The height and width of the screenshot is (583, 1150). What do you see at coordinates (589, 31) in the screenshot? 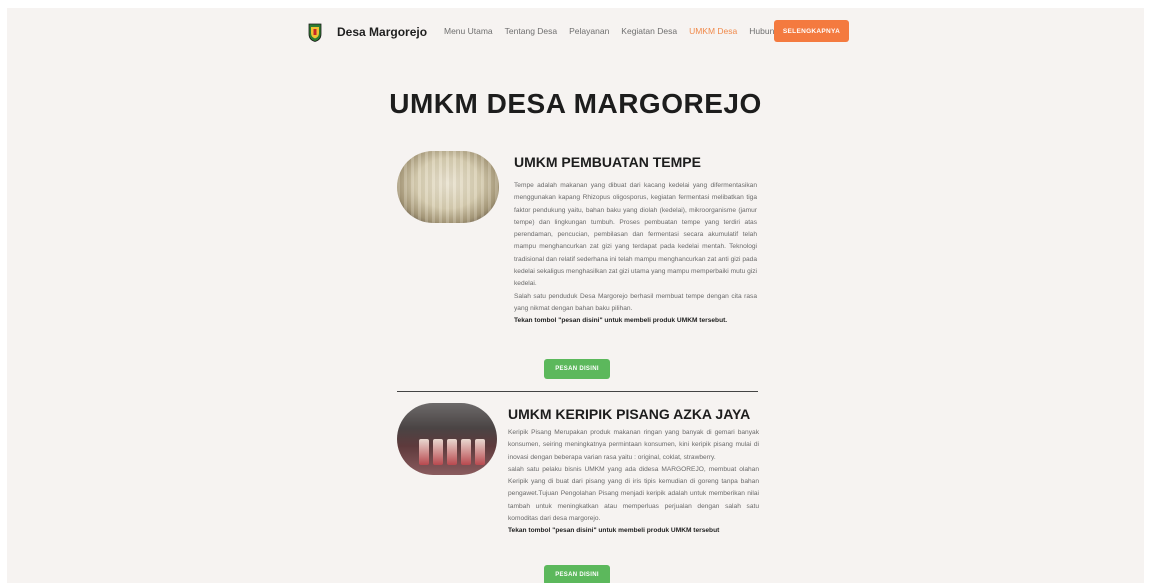
I see `nav-item-pelayanan: Pelayanan` at bounding box center [589, 31].